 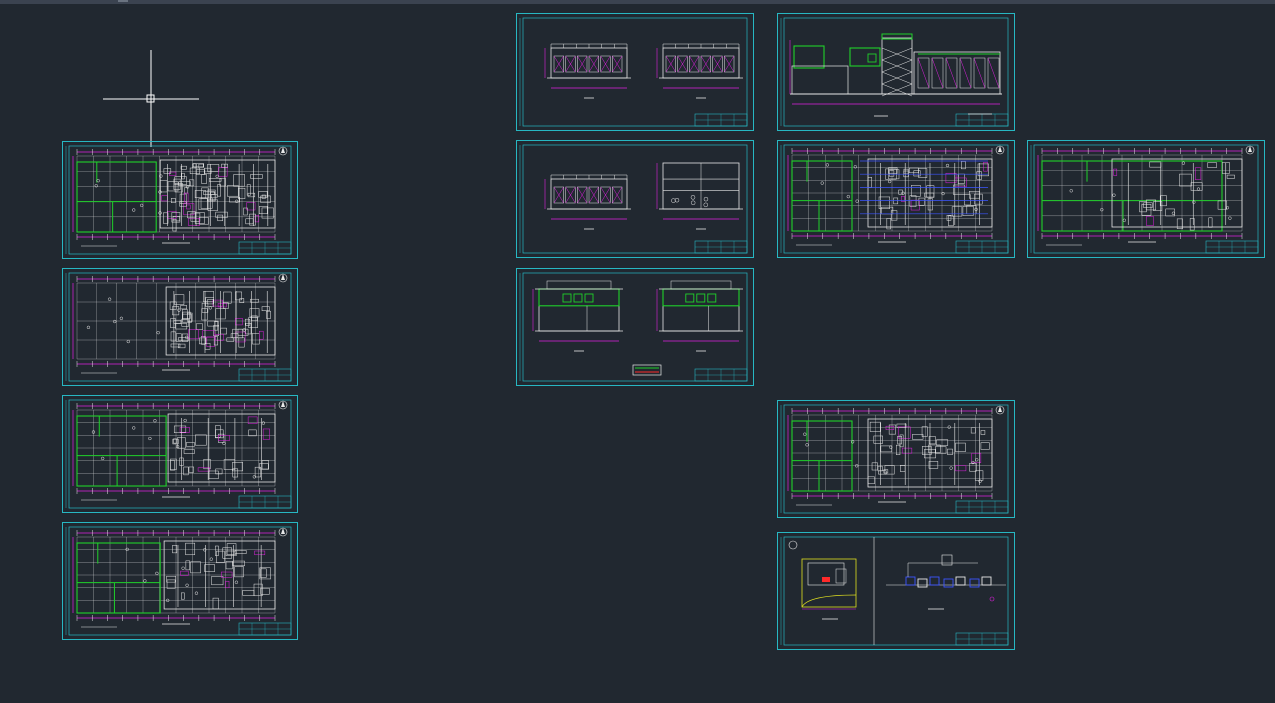 I want to click on drawing-sheet-elev-wide, so click(x=896, y=72).